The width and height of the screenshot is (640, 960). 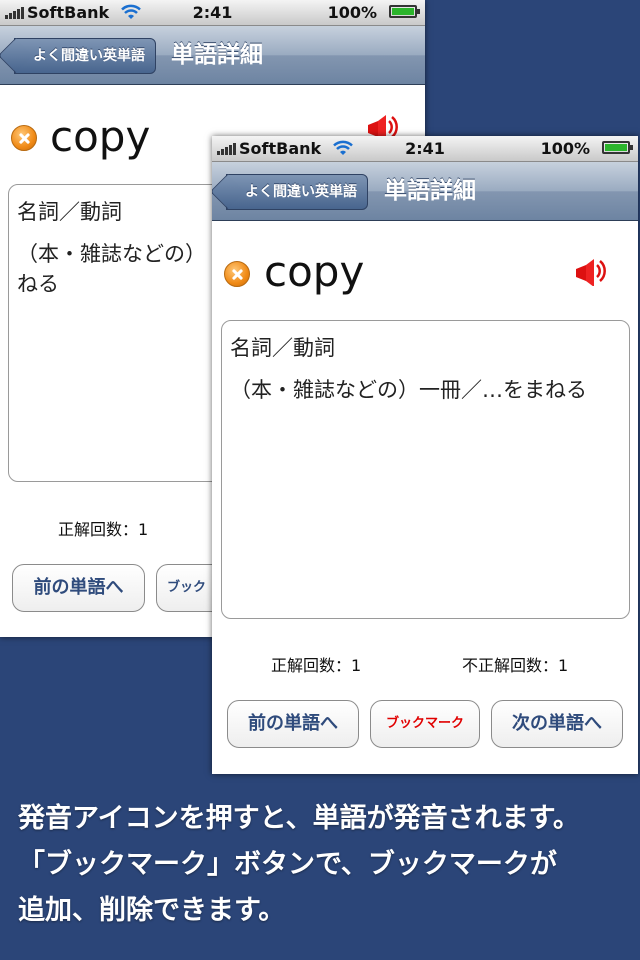 I want to click on caption-line-2: 「ブックマーク」ボタンで、ブックマークが, so click(x=287, y=864).